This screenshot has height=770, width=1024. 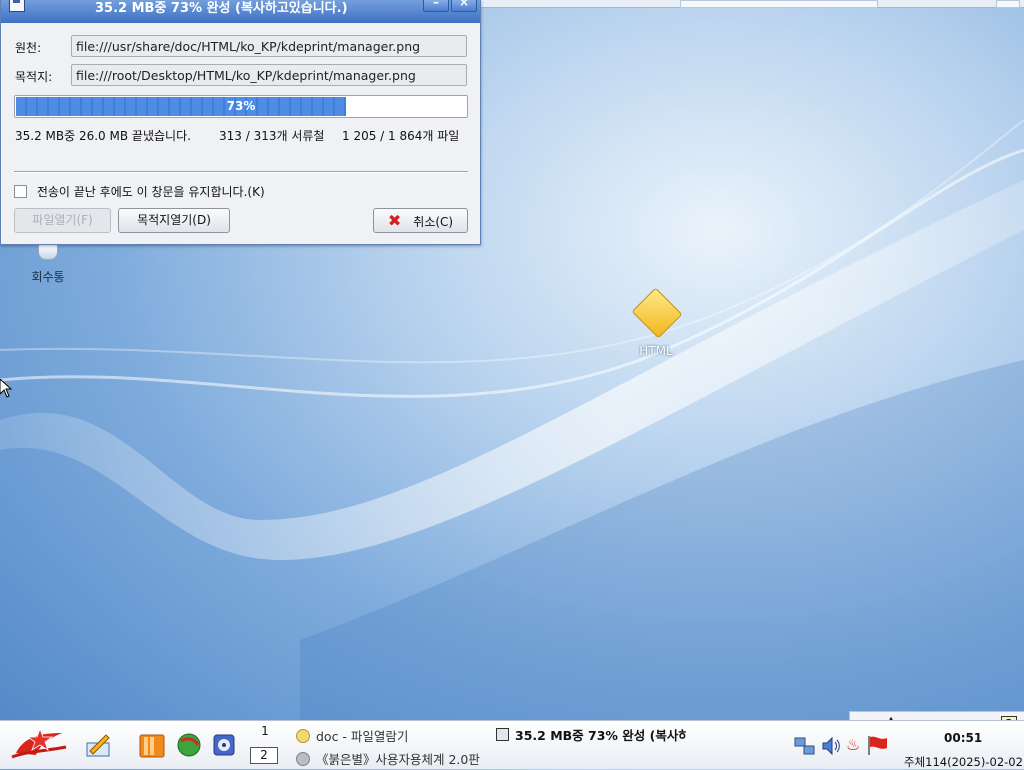 I want to click on open-destination-button: 목적지열기(D), so click(x=174, y=220).